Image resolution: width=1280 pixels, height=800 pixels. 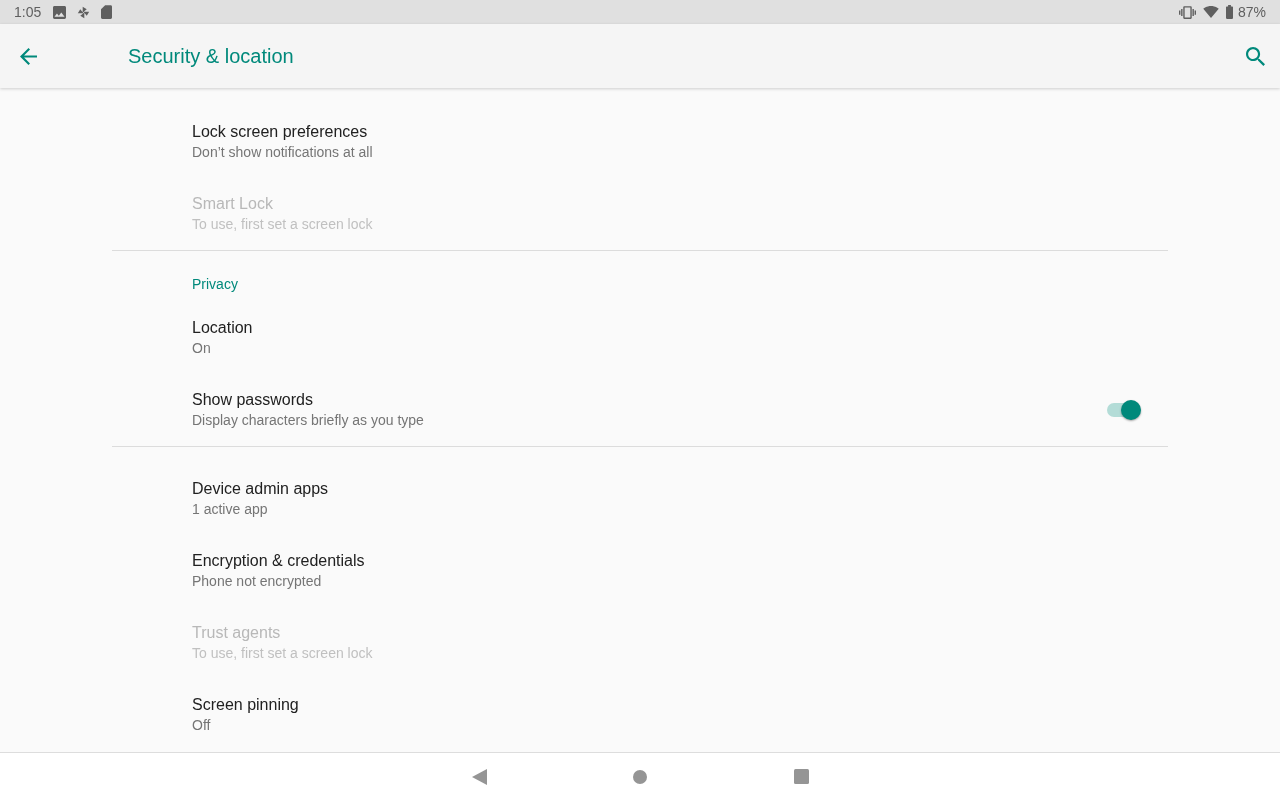 I want to click on sd-card-icon, so click(x=107, y=12).